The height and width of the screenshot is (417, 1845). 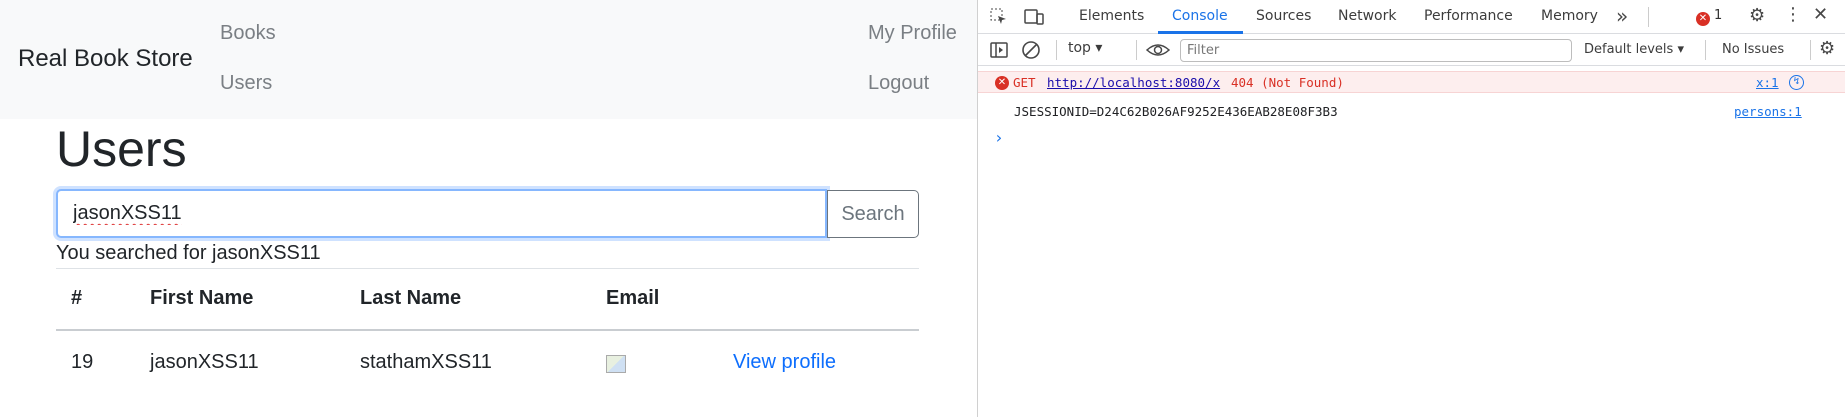 What do you see at coordinates (487, 298) in the screenshot?
I see `table-header-row: # First Name Last Name Email` at bounding box center [487, 298].